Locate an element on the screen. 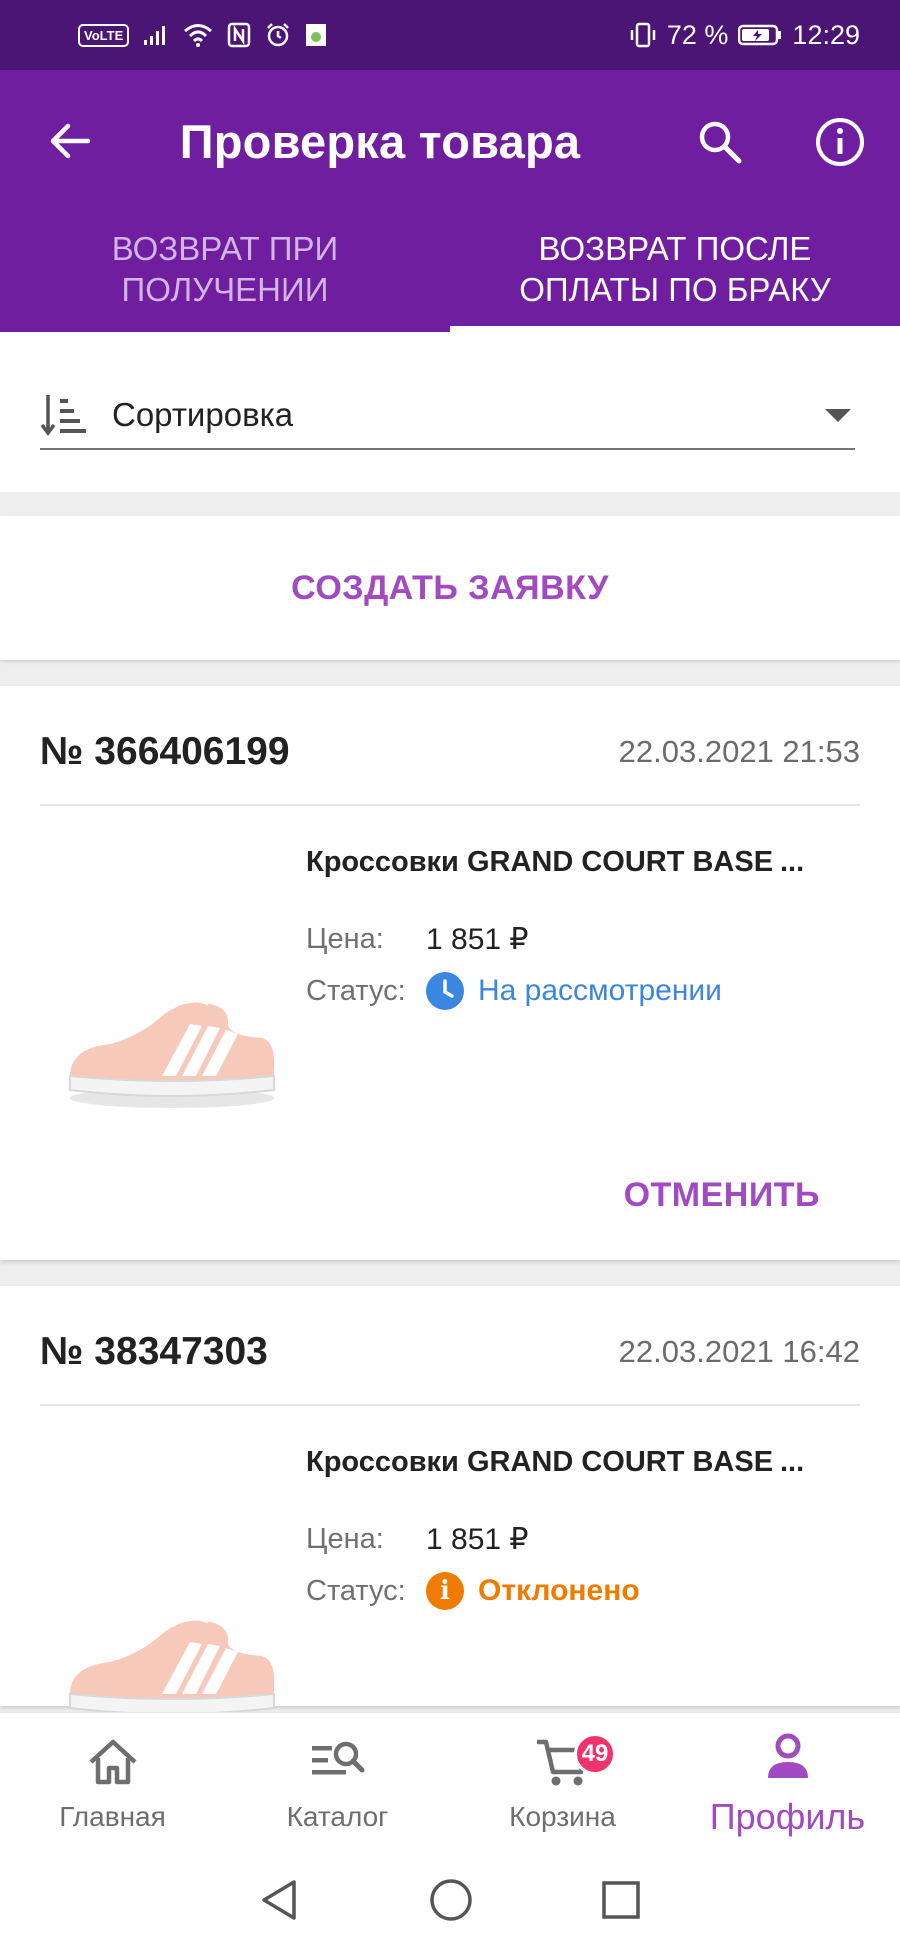 The image size is (900, 1950). arrow-back-icon is located at coordinates (70, 141).